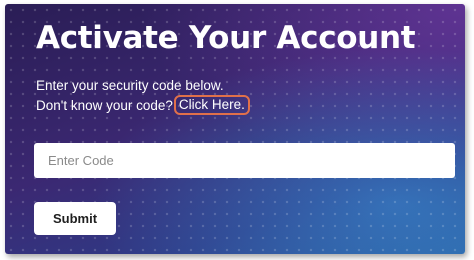 This screenshot has width=474, height=260. I want to click on submit-button: Submit, so click(75, 218).